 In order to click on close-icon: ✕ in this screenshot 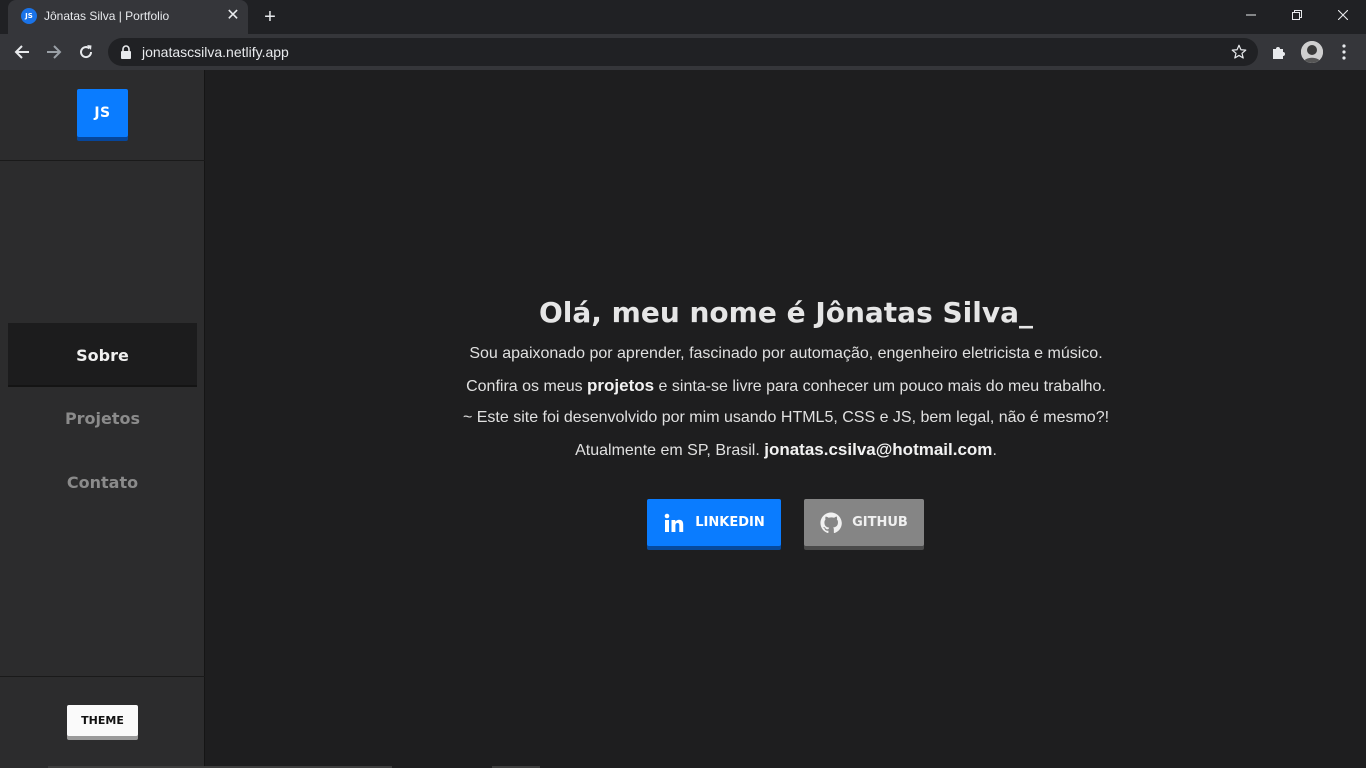, I will do `click(233, 16)`.